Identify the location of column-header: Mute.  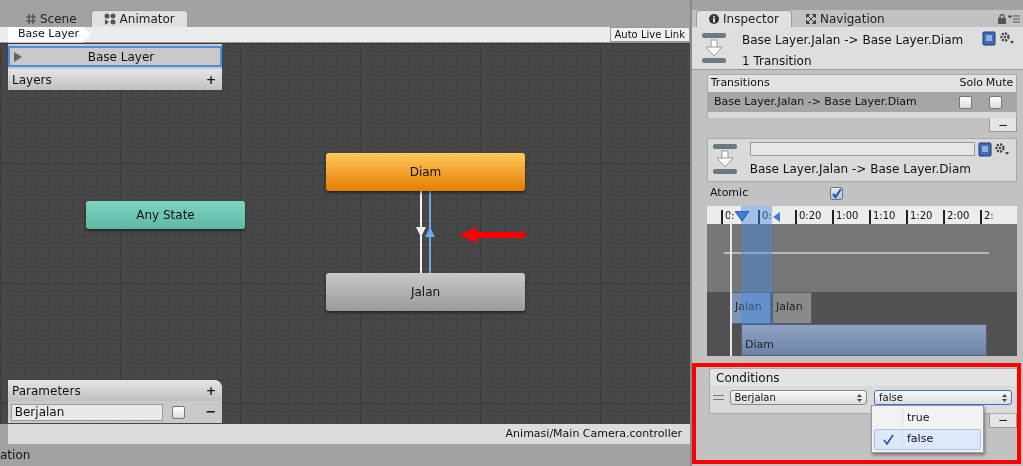
(999, 83).